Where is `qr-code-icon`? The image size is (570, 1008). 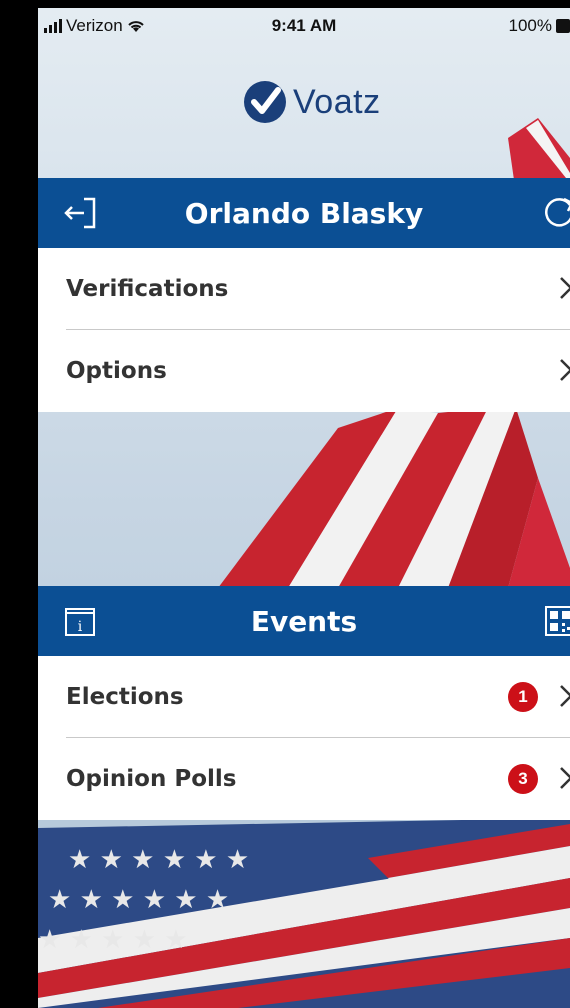
qr-code-icon is located at coordinates (556, 623).